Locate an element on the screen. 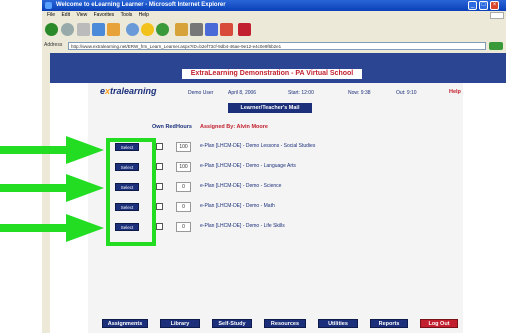  menu-favorites: Favorites is located at coordinates (104, 15).